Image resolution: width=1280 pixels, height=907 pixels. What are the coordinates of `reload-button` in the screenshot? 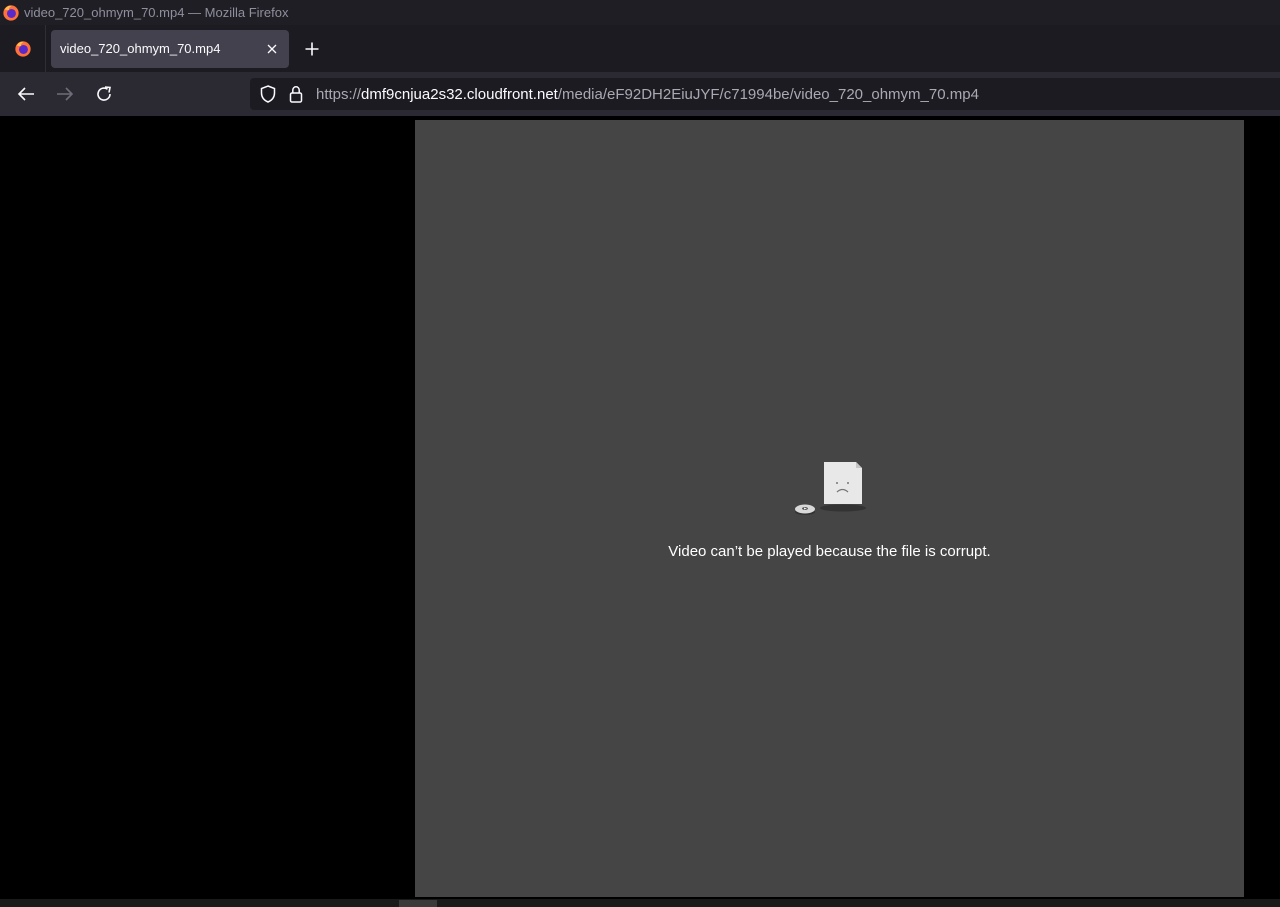 It's located at (104, 94).